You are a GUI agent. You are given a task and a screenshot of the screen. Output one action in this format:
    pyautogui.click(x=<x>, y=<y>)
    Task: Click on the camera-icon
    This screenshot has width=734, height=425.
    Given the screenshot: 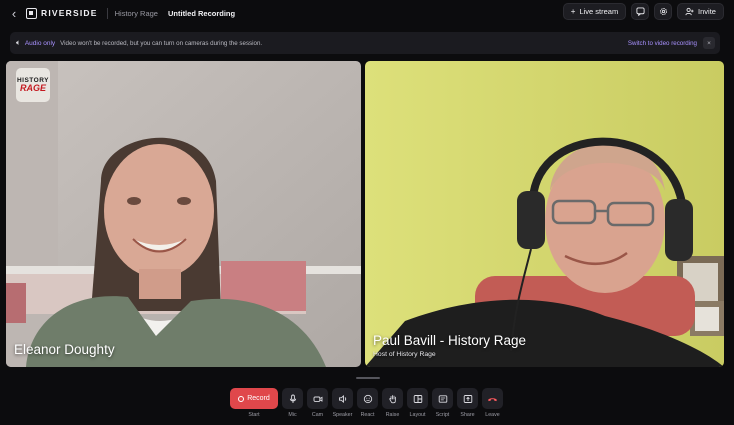 What is the action you would take?
    pyautogui.click(x=317, y=399)
    